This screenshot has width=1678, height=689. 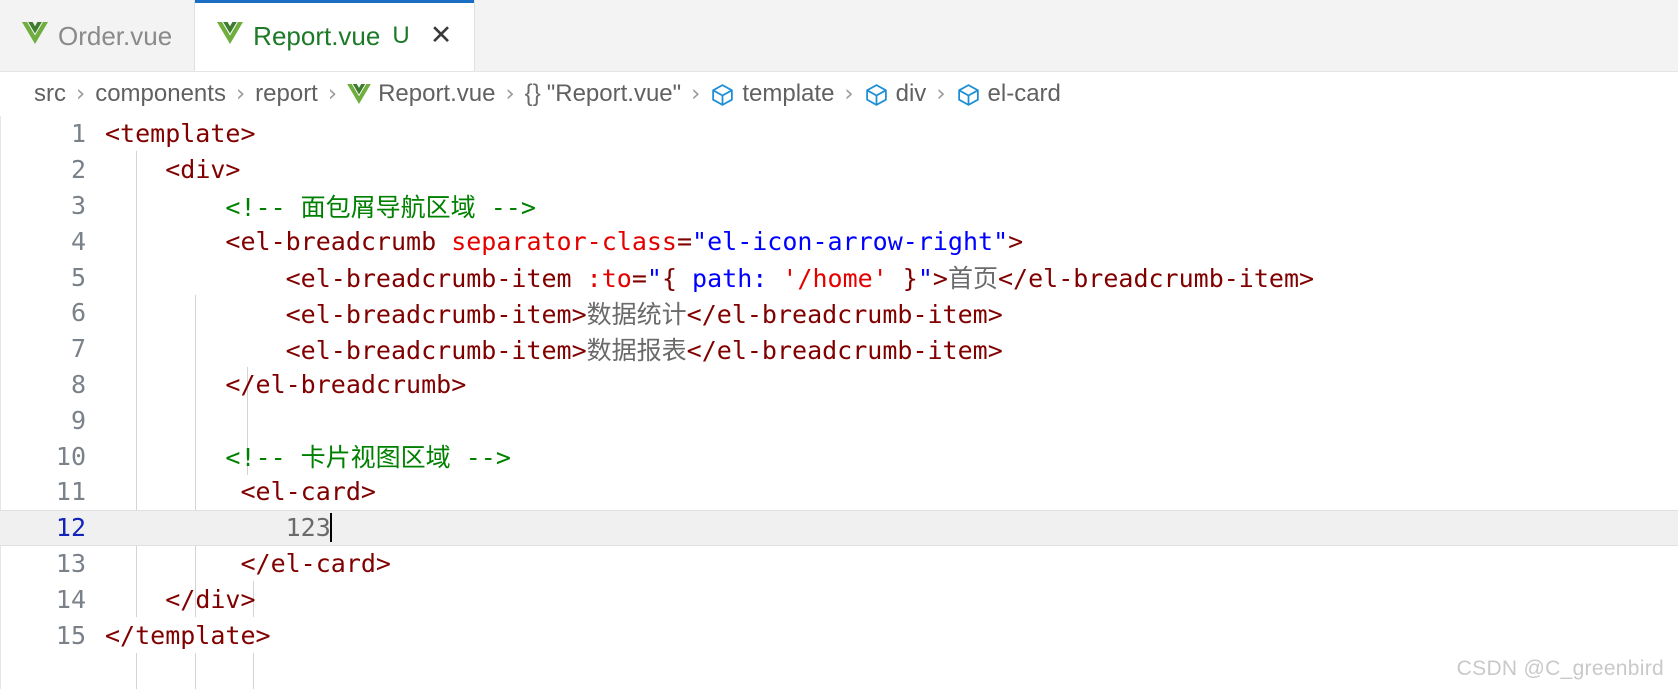 I want to click on breadcrumb-item-div: div, so click(x=895, y=93).